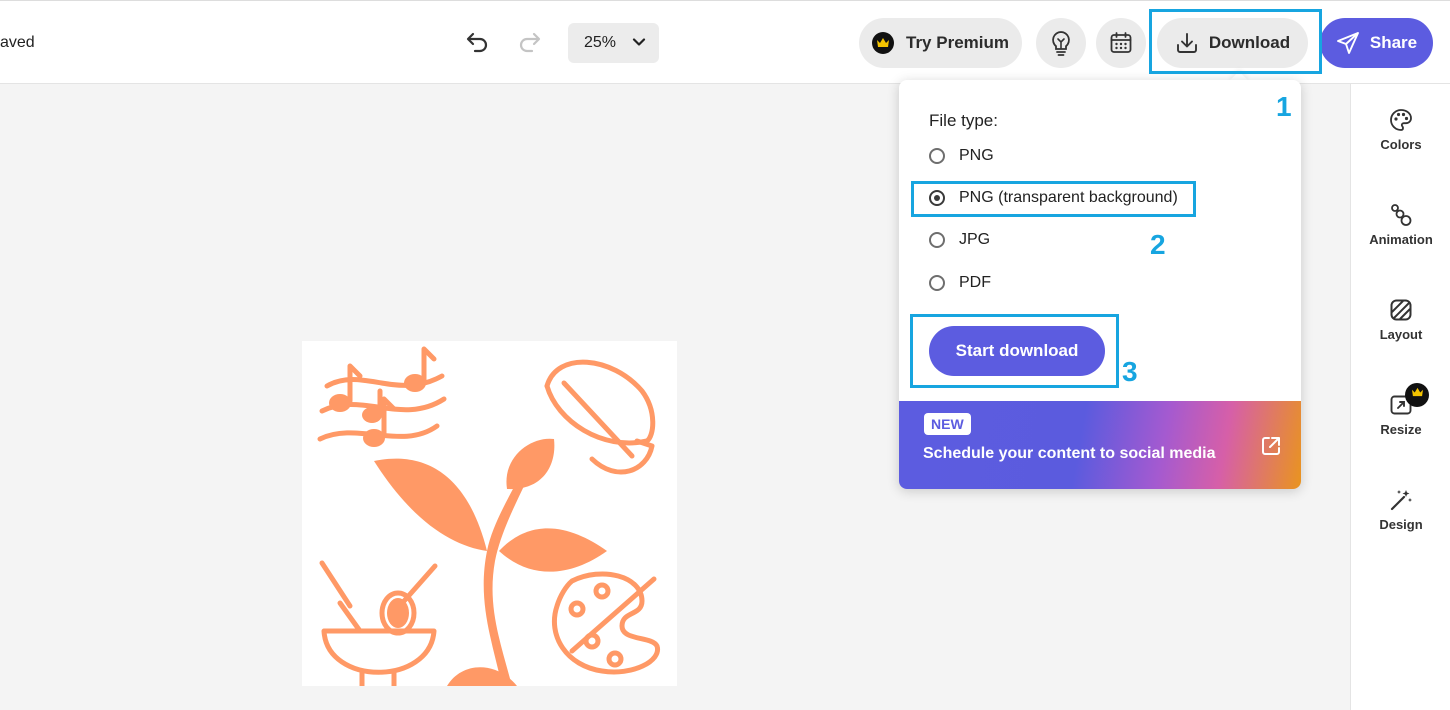 Image resolution: width=1450 pixels, height=710 pixels. I want to click on sidebar-item-animation: Animation, so click(1400, 225).